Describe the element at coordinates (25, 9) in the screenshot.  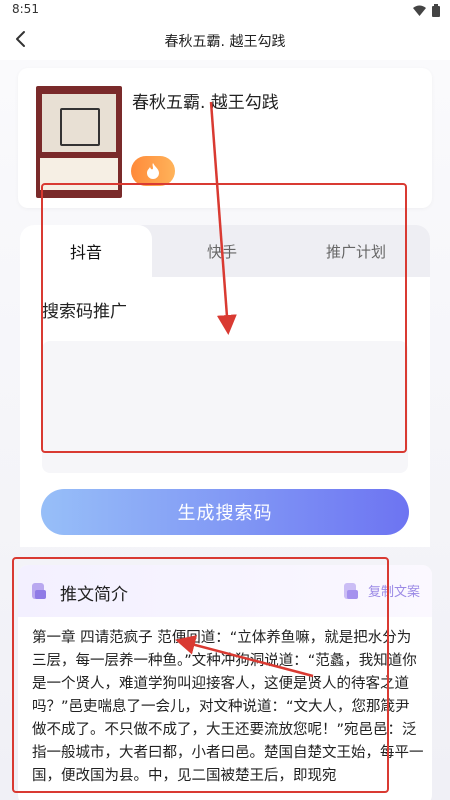
I see `status-time: 8:51` at that location.